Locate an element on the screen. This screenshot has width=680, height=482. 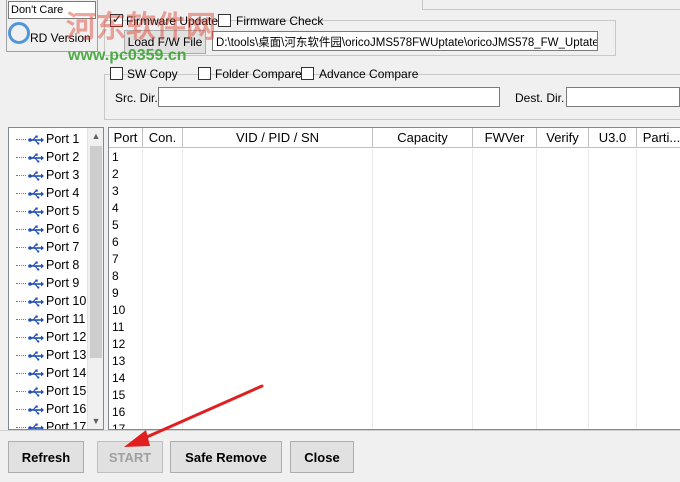
table-row: 14 is located at coordinates (394, 378).